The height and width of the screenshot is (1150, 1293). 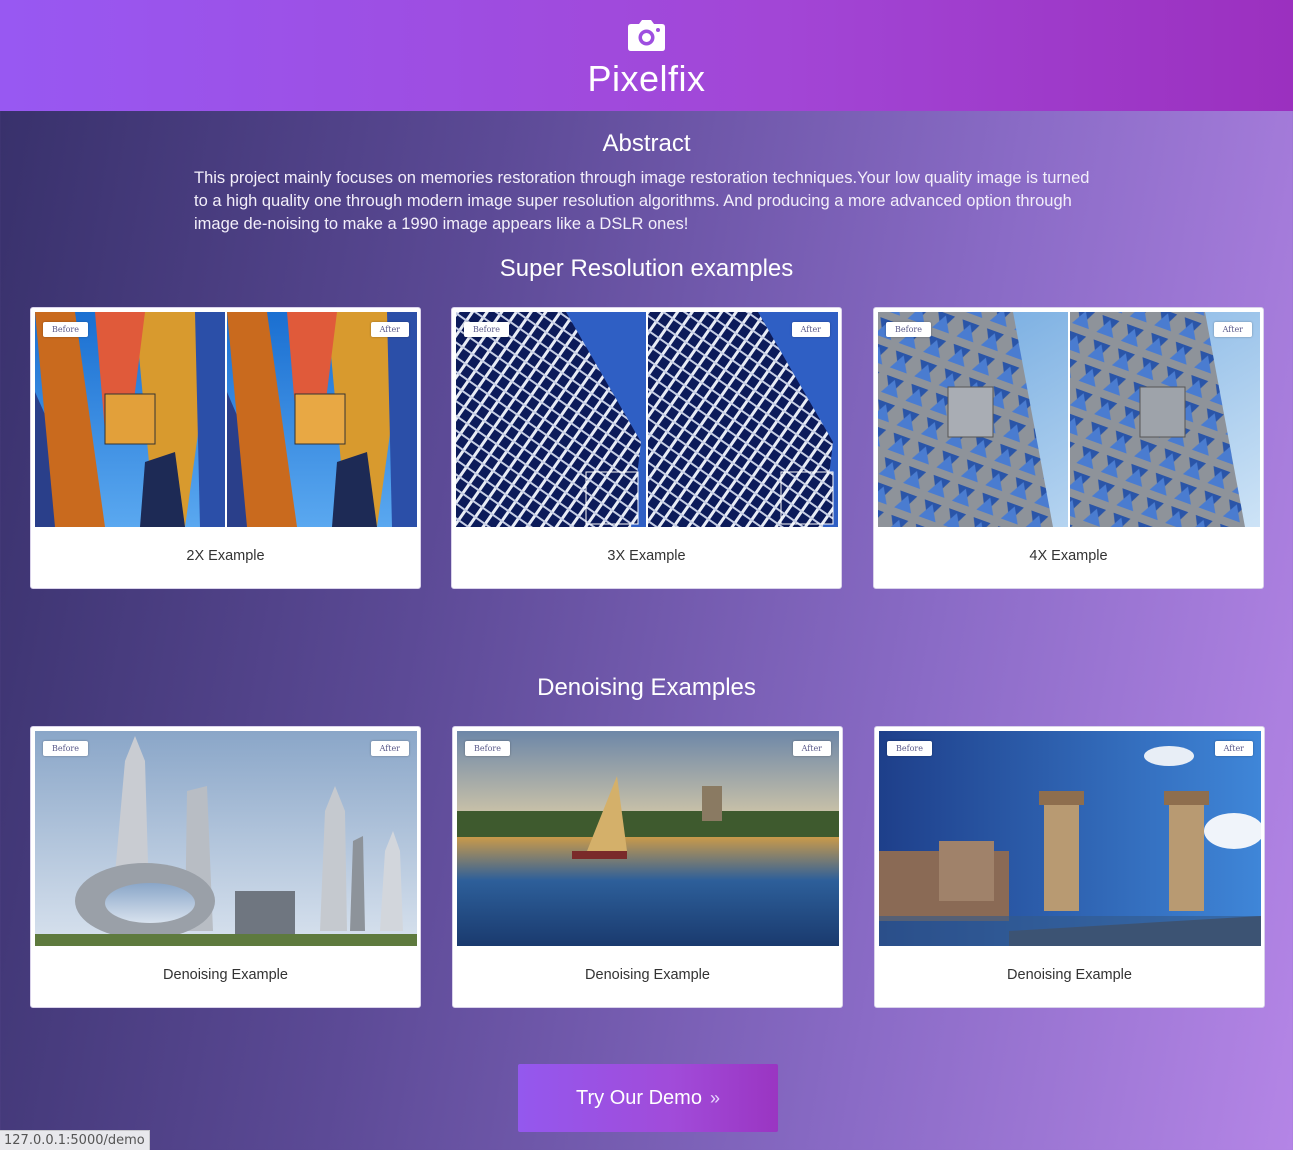 I want to click on try-demo-label: Try Our Demo, so click(x=639, y=1098).